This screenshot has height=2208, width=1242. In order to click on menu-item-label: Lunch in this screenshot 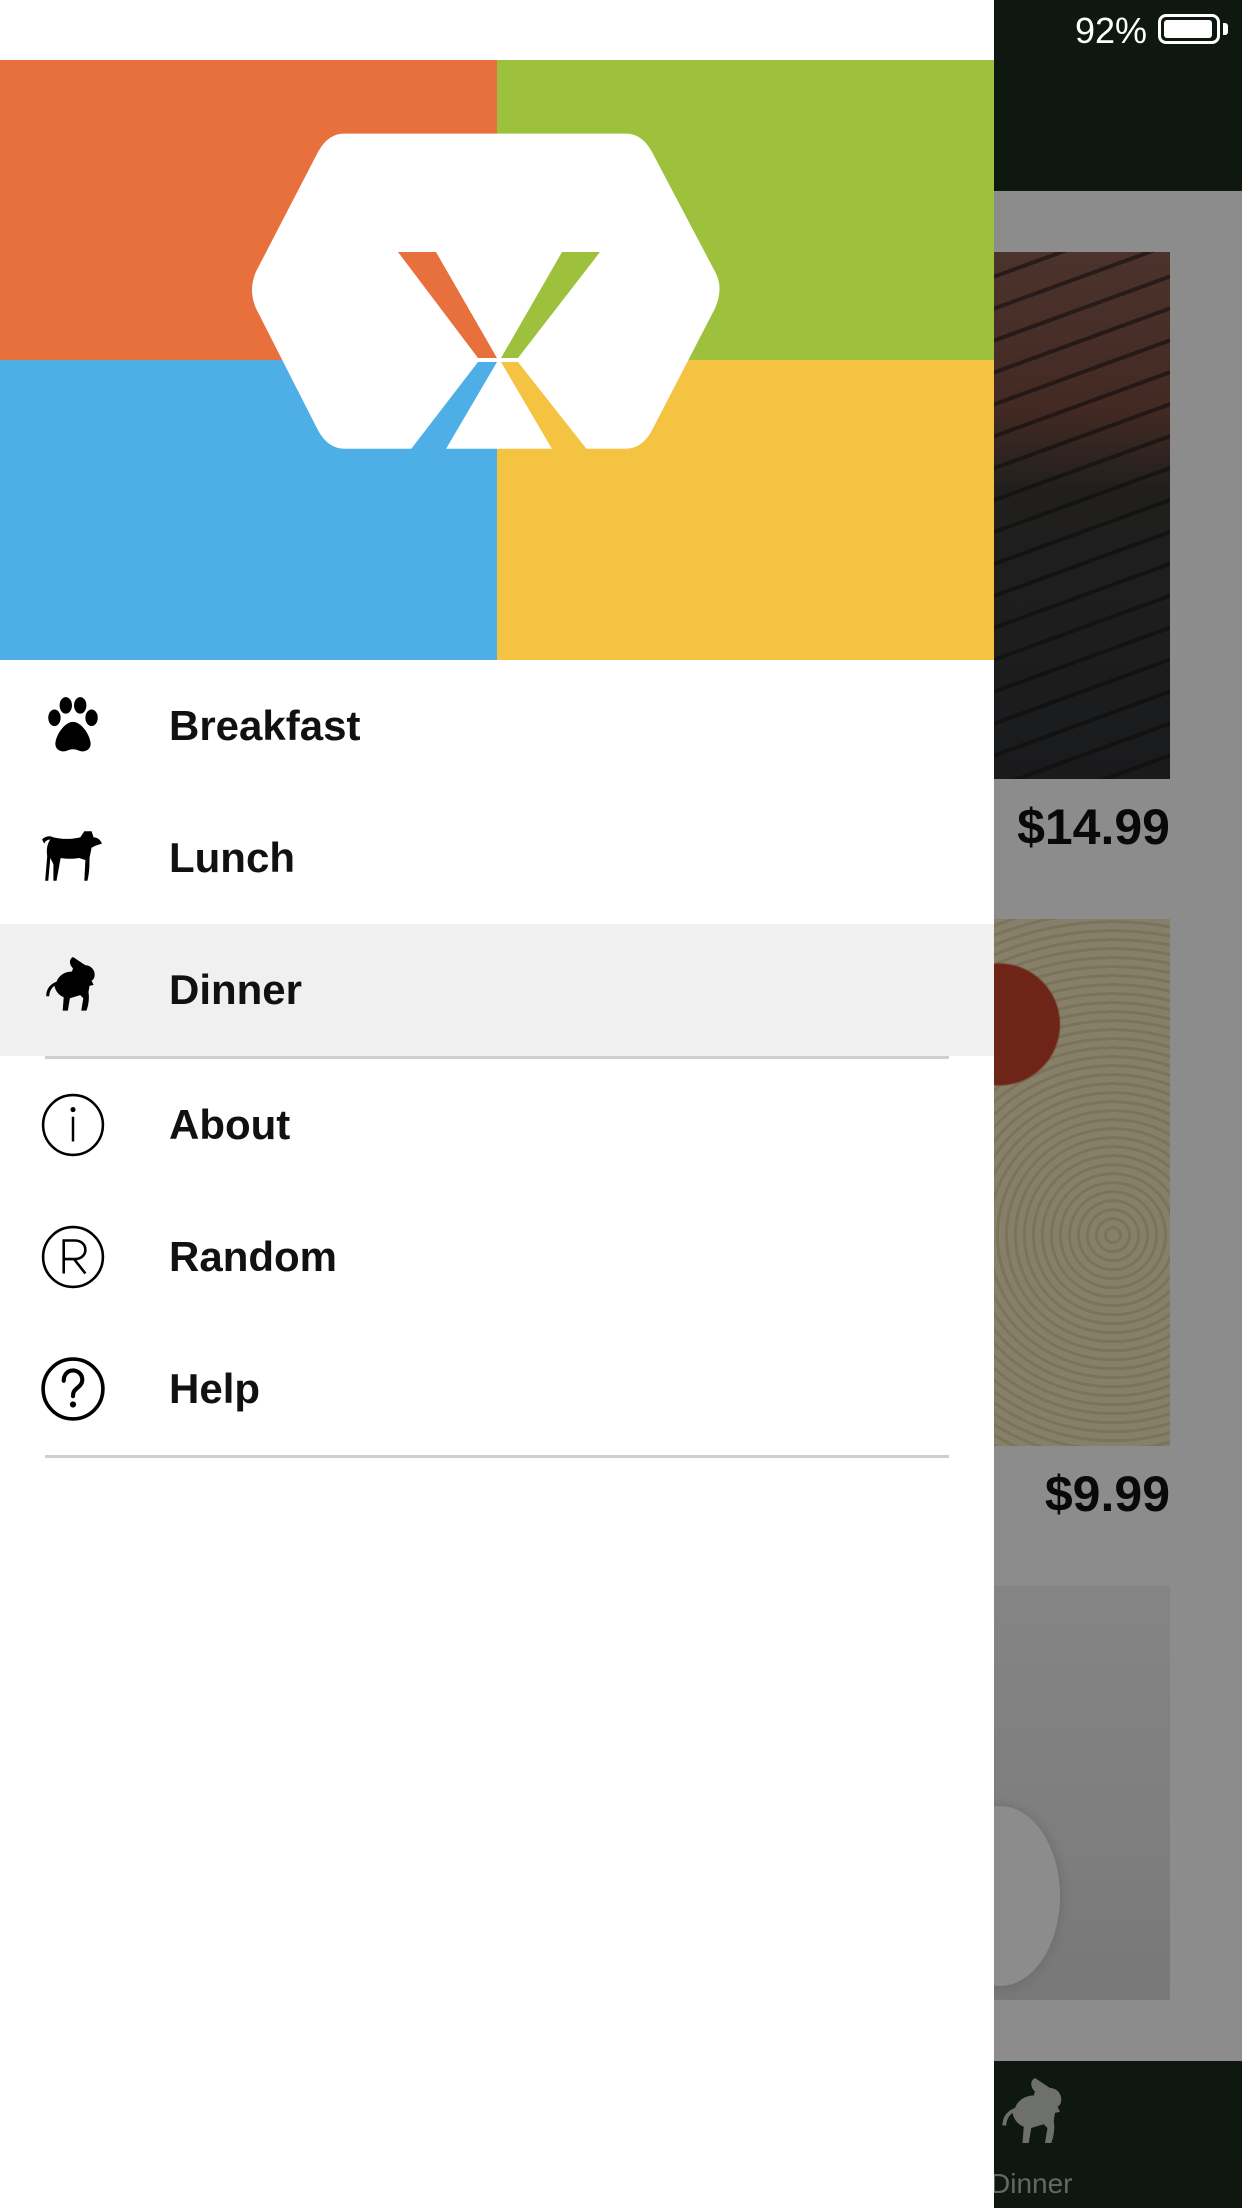, I will do `click(232, 857)`.